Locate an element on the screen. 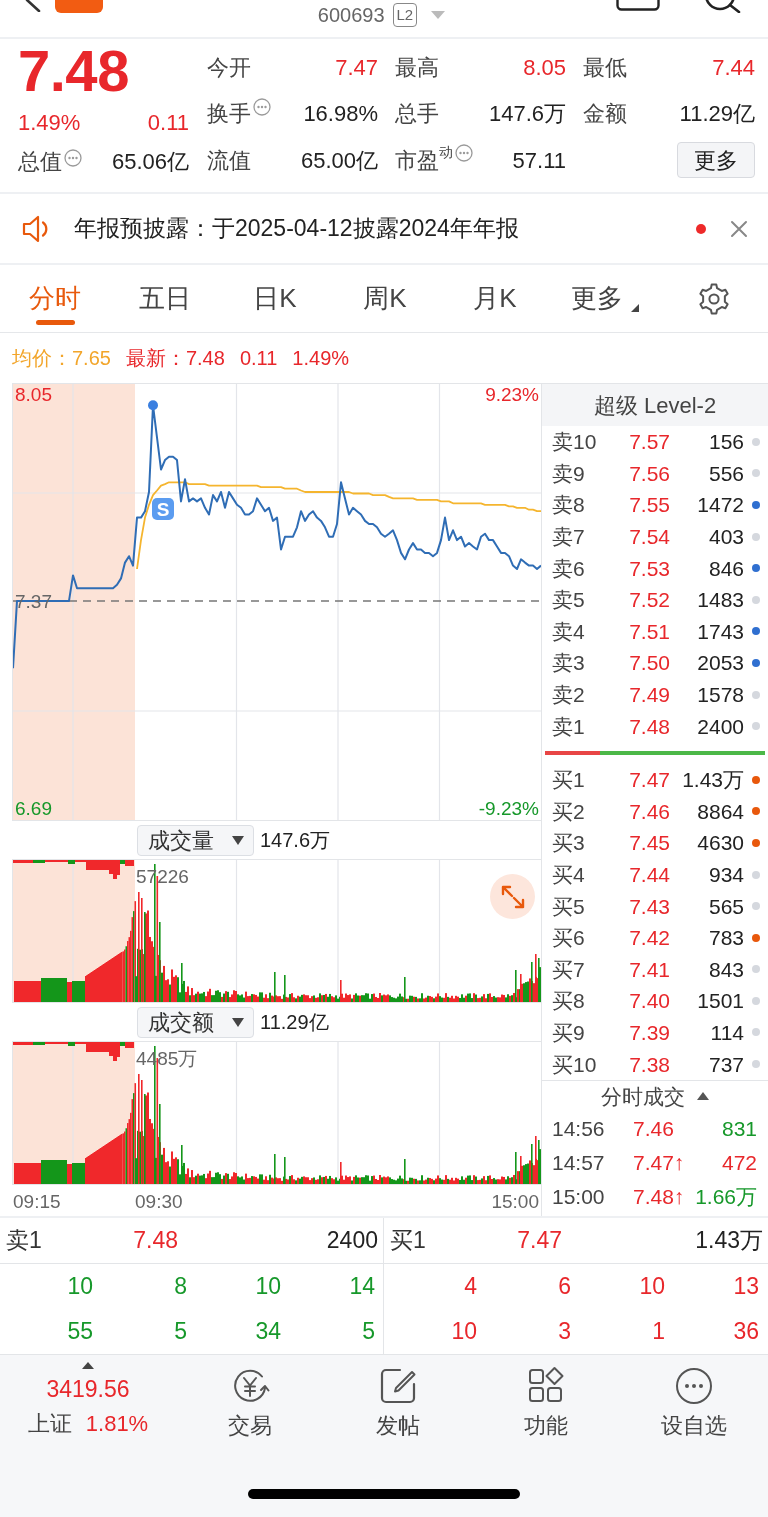  time-label: 09:15 is located at coordinates (37, 1201).